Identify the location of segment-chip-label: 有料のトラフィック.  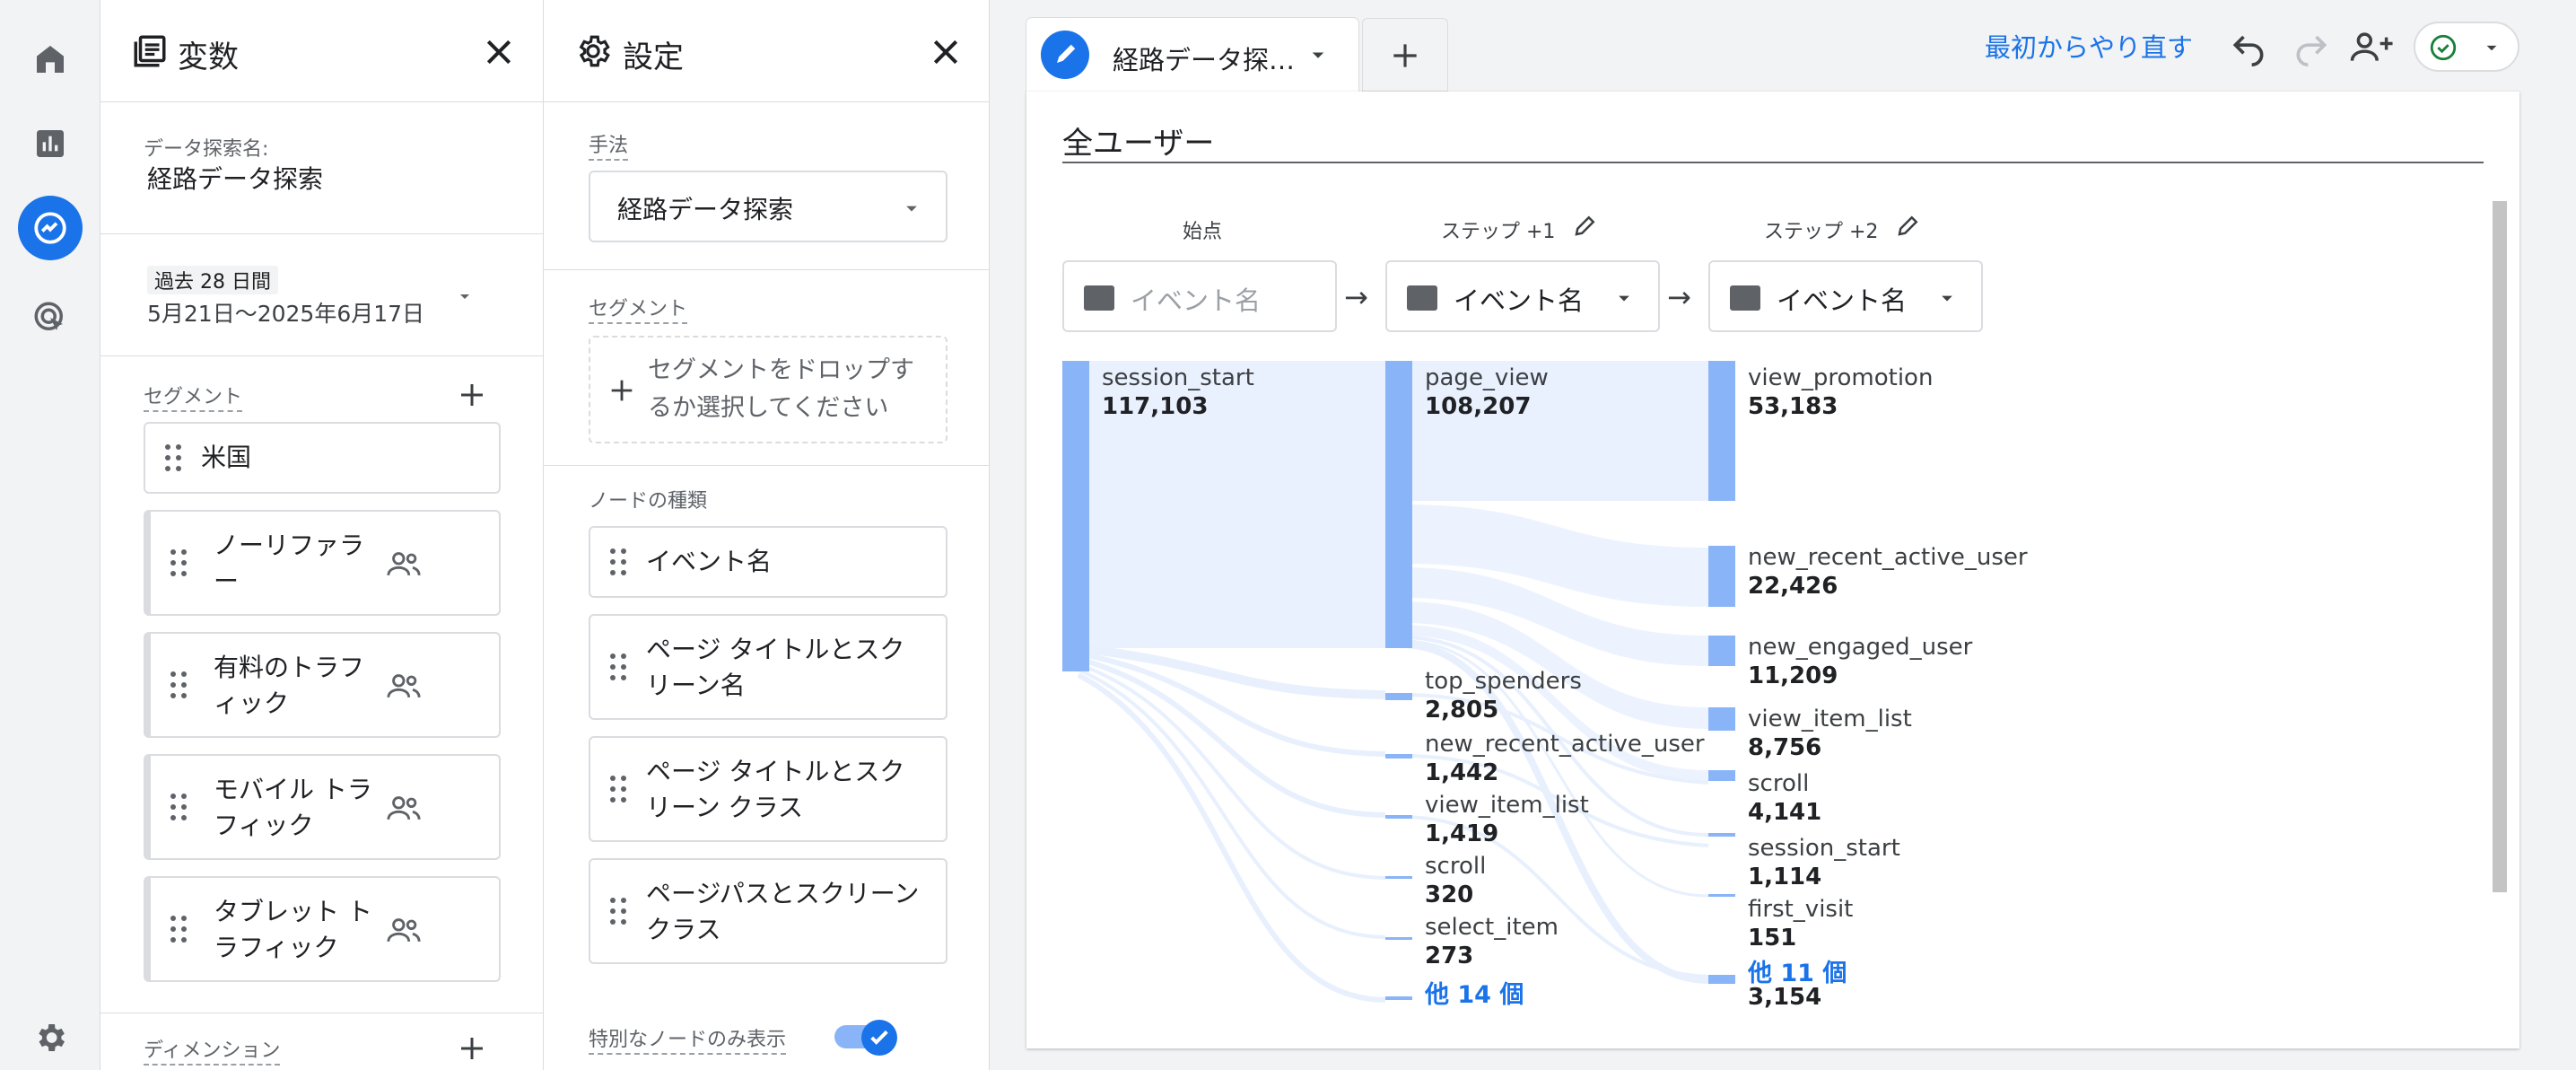
(290, 686).